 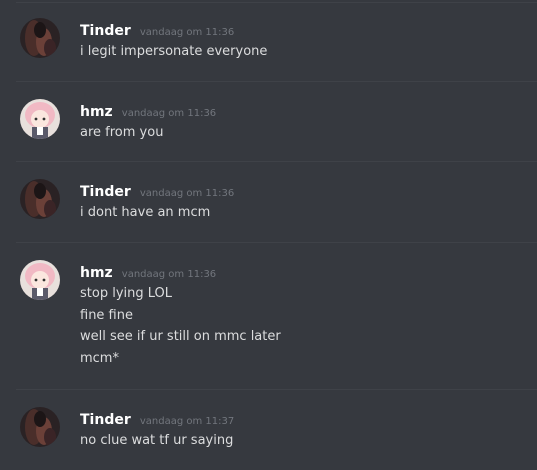 I want to click on message-content: are from you, so click(x=303, y=133).